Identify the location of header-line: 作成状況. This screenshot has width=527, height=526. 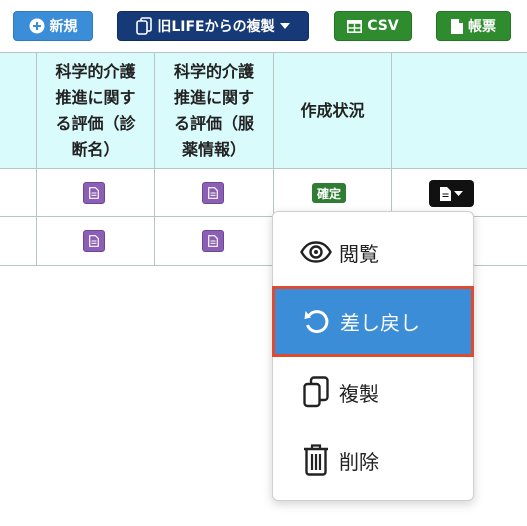
(332, 110).